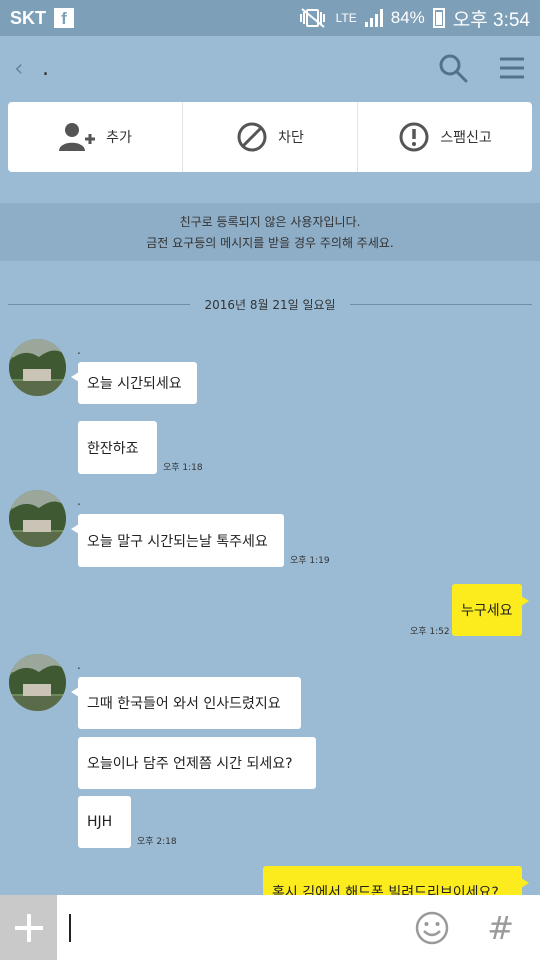  I want to click on status-bar: SKT f LTE 84% 오후 3:54, so click(270, 18).